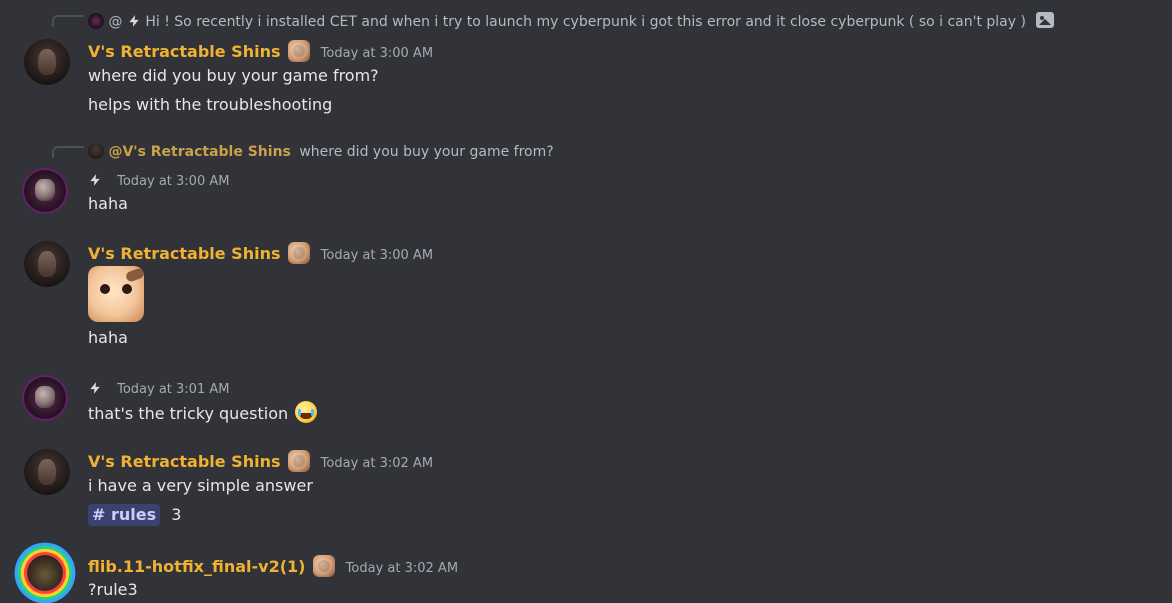  Describe the element at coordinates (1045, 20) in the screenshot. I see `image-attachment-icon` at that location.